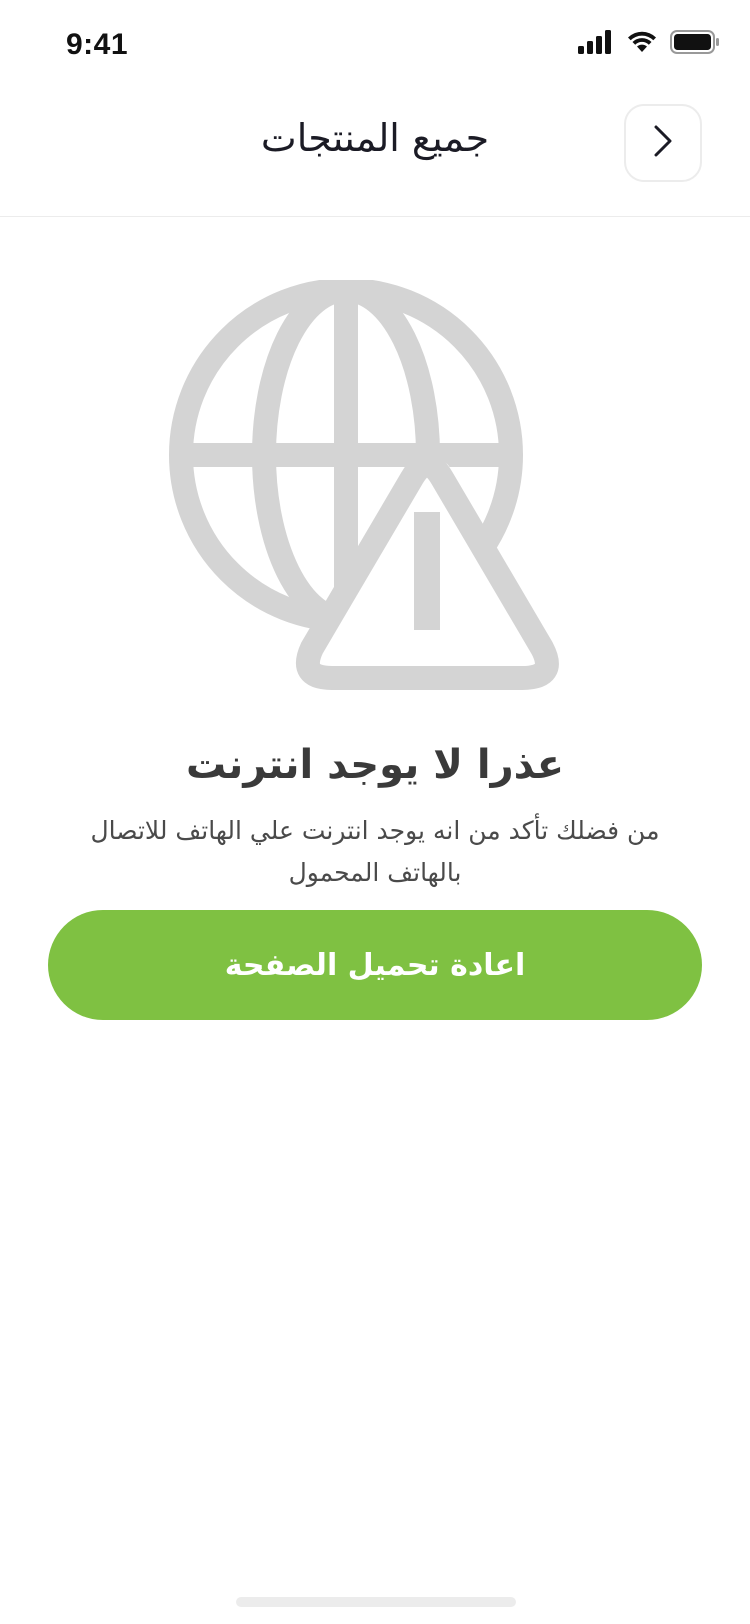 The height and width of the screenshot is (1624, 750). Describe the element at coordinates (375, 765) in the screenshot. I see `error-title: عذرا لا يوجد انترنت` at that location.